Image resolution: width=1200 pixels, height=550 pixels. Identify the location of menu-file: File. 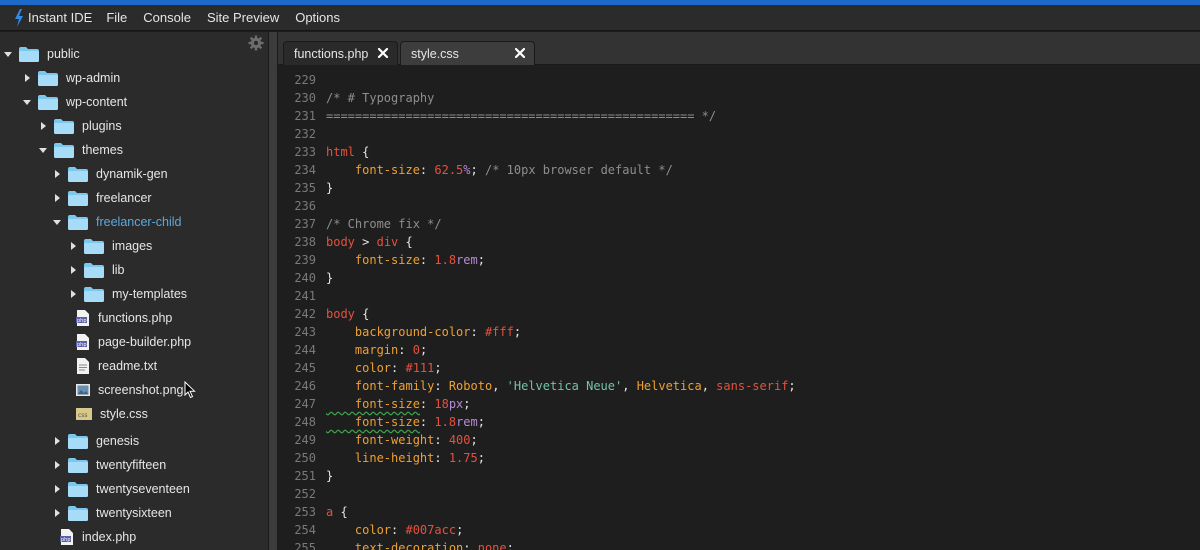
(116, 18).